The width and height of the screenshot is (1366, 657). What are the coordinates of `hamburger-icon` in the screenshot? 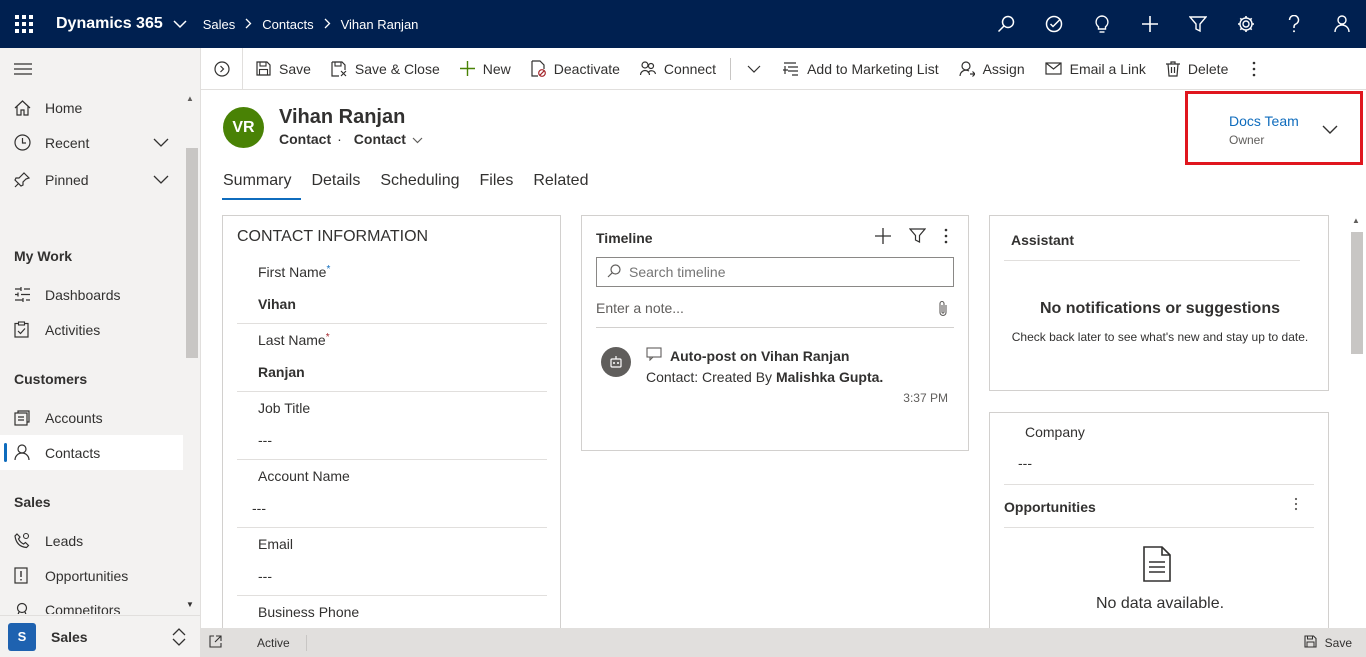 It's located at (23, 69).